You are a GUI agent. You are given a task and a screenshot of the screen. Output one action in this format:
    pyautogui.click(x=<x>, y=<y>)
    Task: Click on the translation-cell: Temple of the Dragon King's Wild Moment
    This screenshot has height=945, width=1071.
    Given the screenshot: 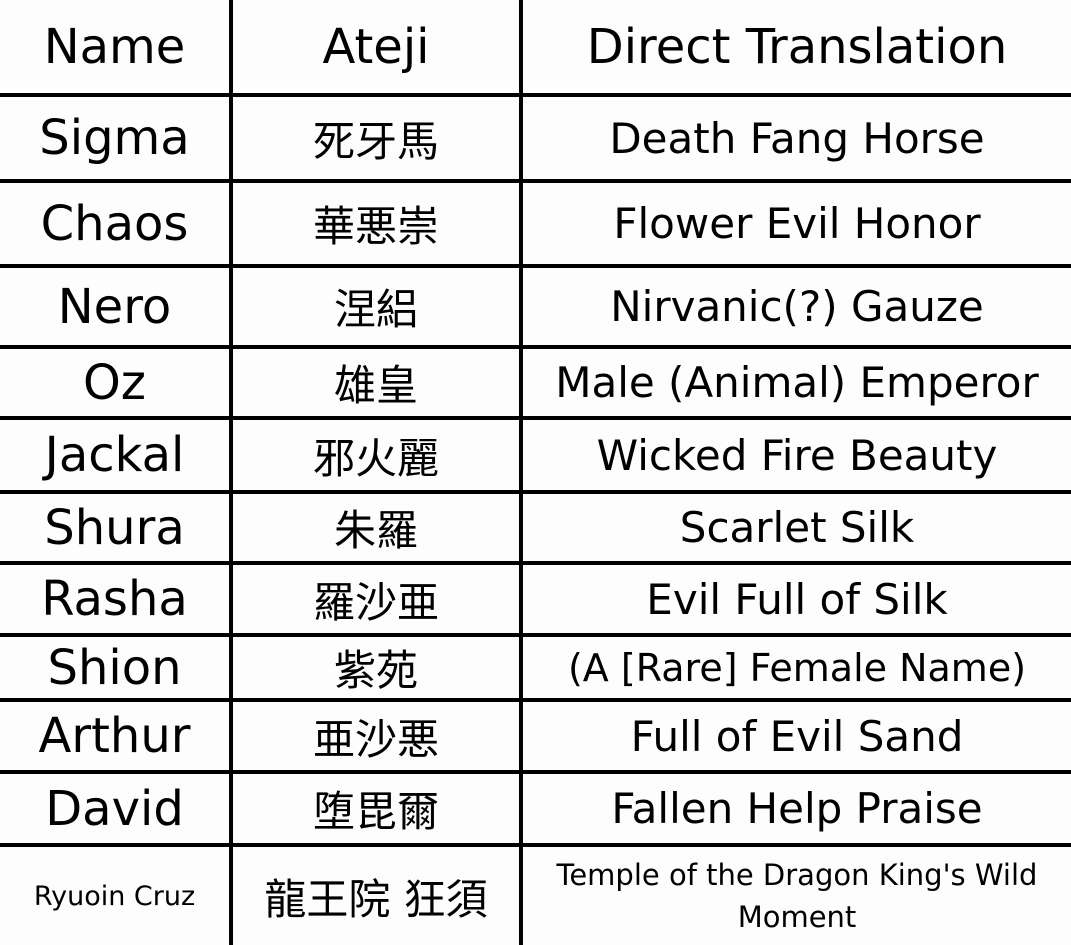 What is the action you would take?
    pyautogui.click(x=795, y=894)
    